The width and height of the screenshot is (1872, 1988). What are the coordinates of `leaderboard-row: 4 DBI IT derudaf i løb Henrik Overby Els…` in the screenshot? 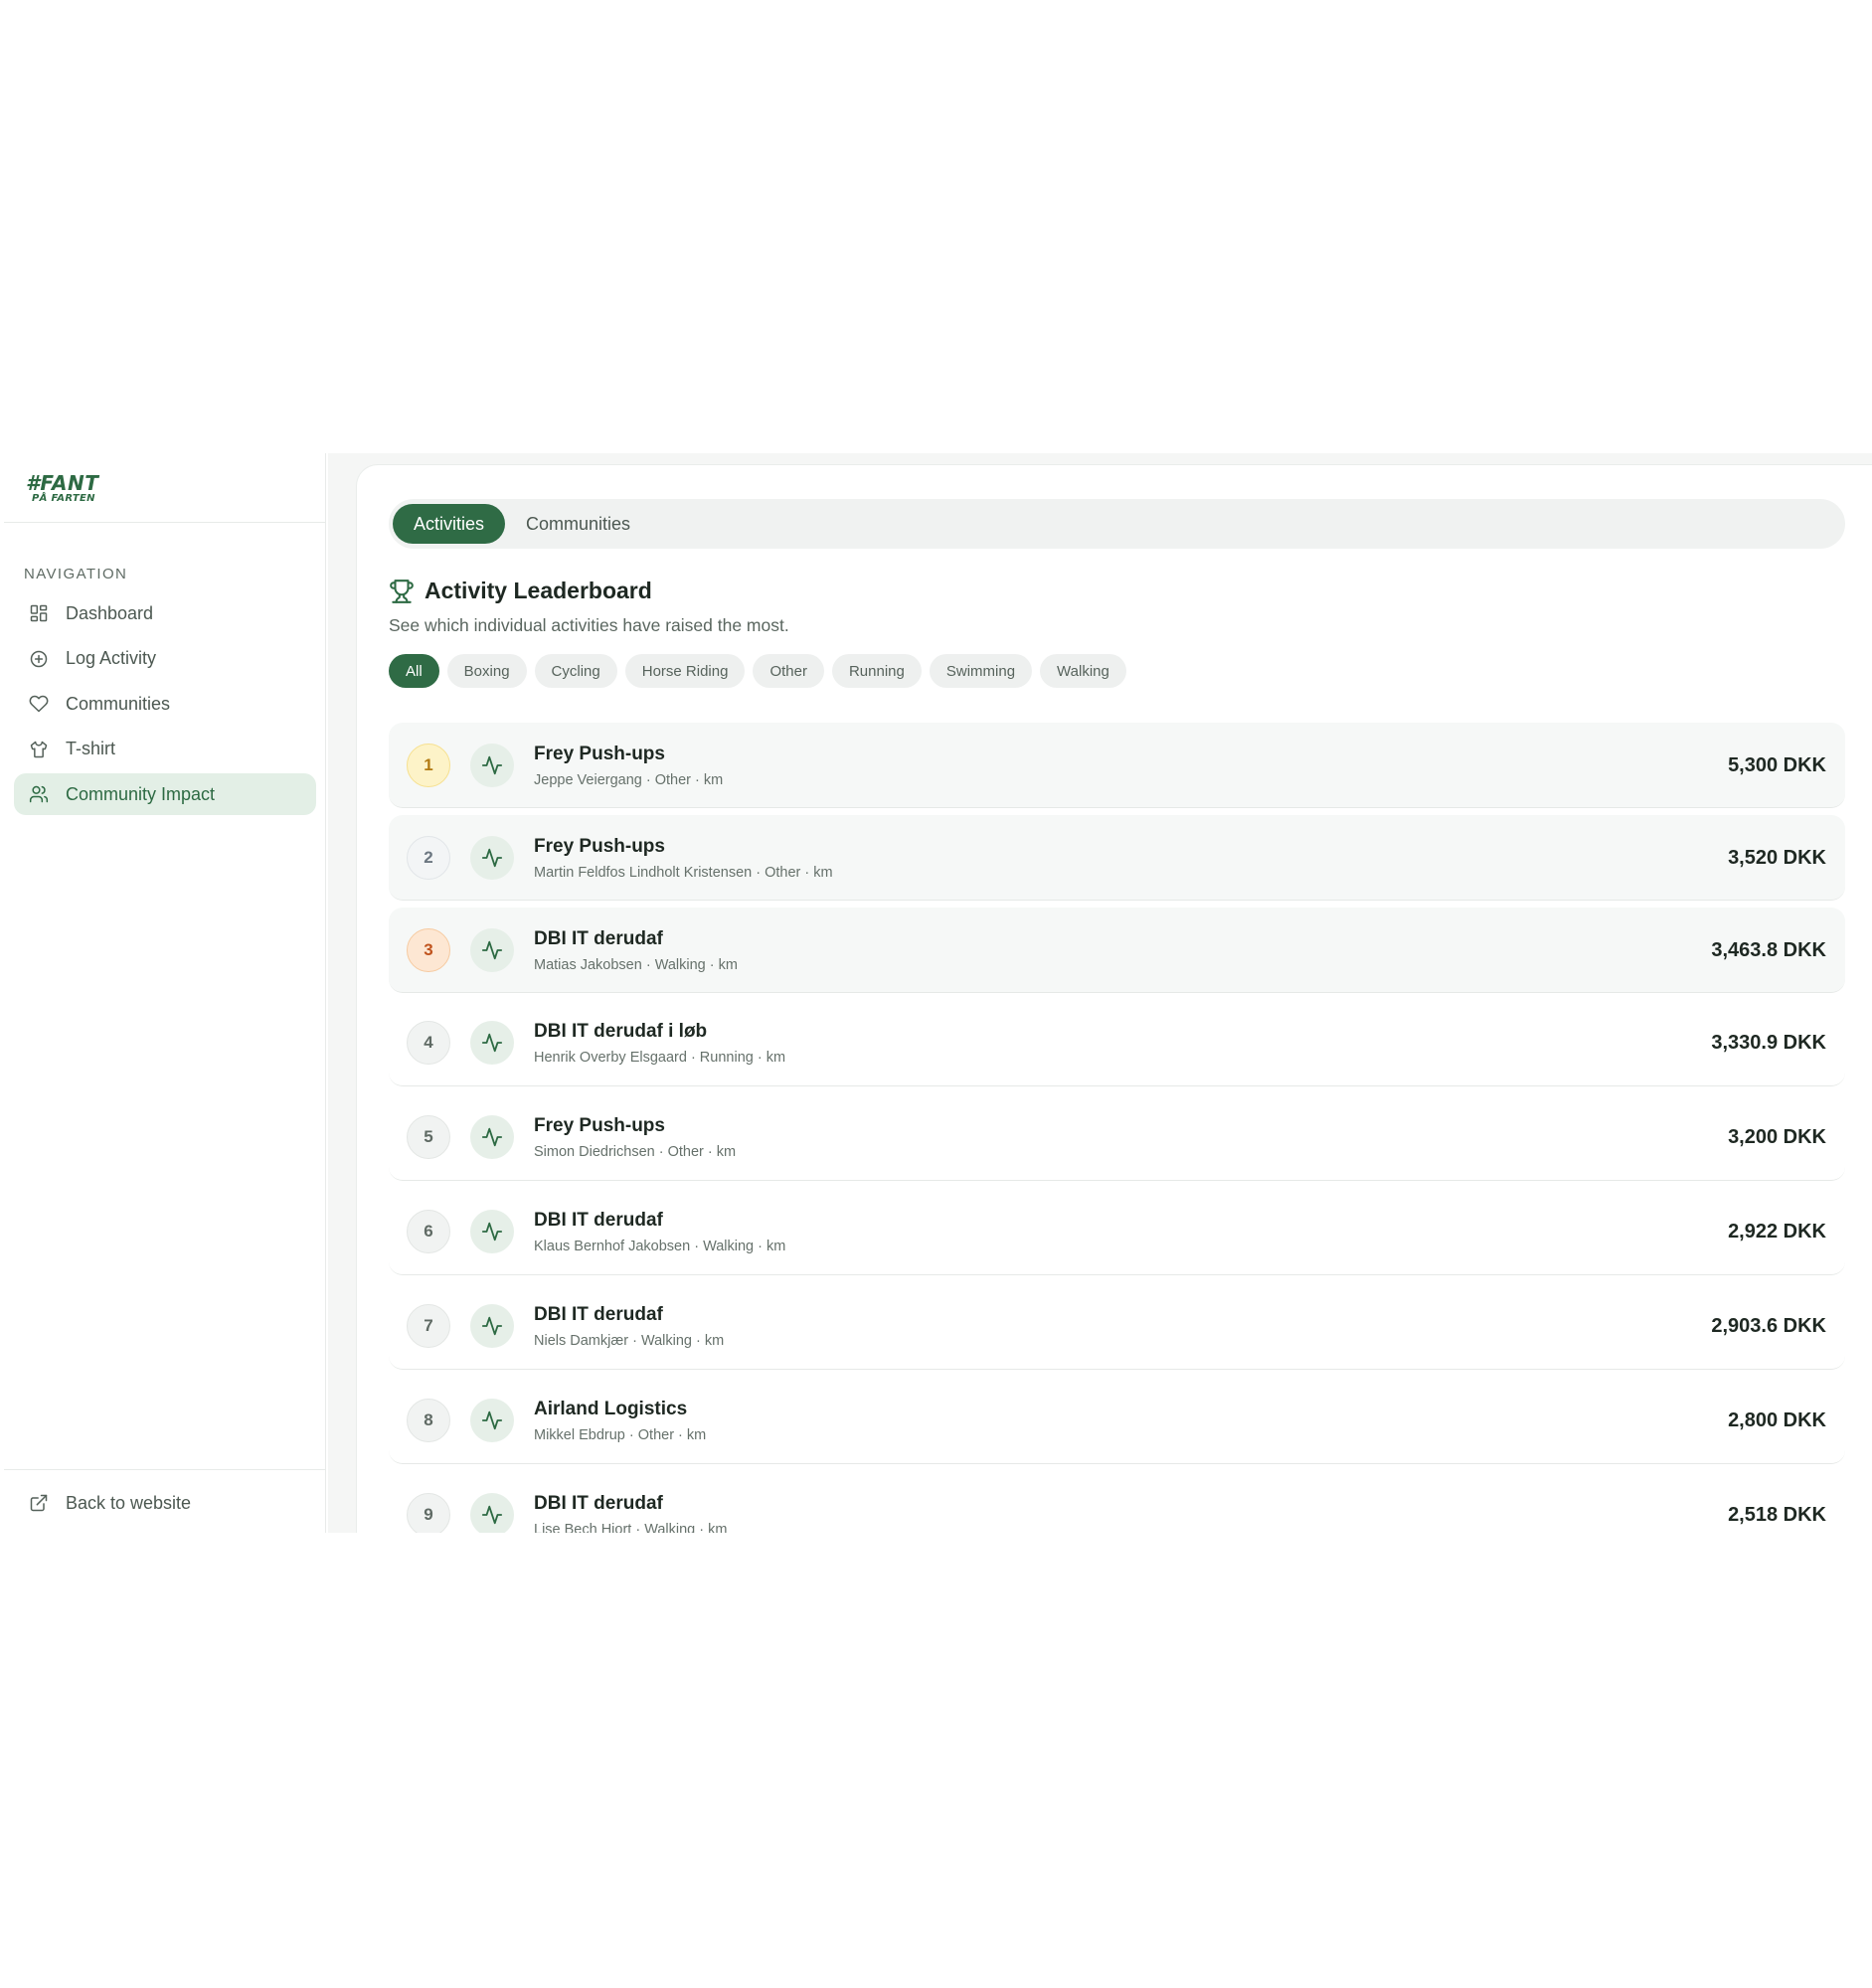 It's located at (1117, 1043).